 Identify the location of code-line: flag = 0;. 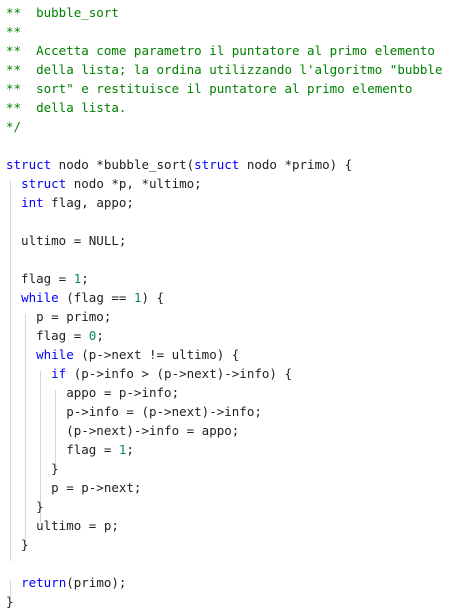
(55, 335).